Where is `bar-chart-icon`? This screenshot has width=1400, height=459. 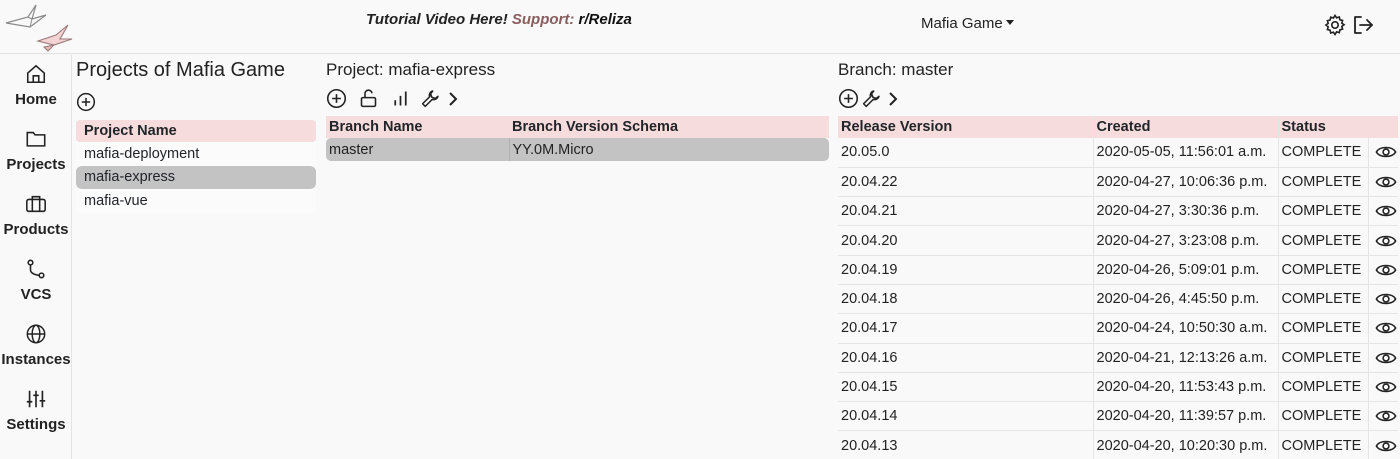
bar-chart-icon is located at coordinates (400, 98).